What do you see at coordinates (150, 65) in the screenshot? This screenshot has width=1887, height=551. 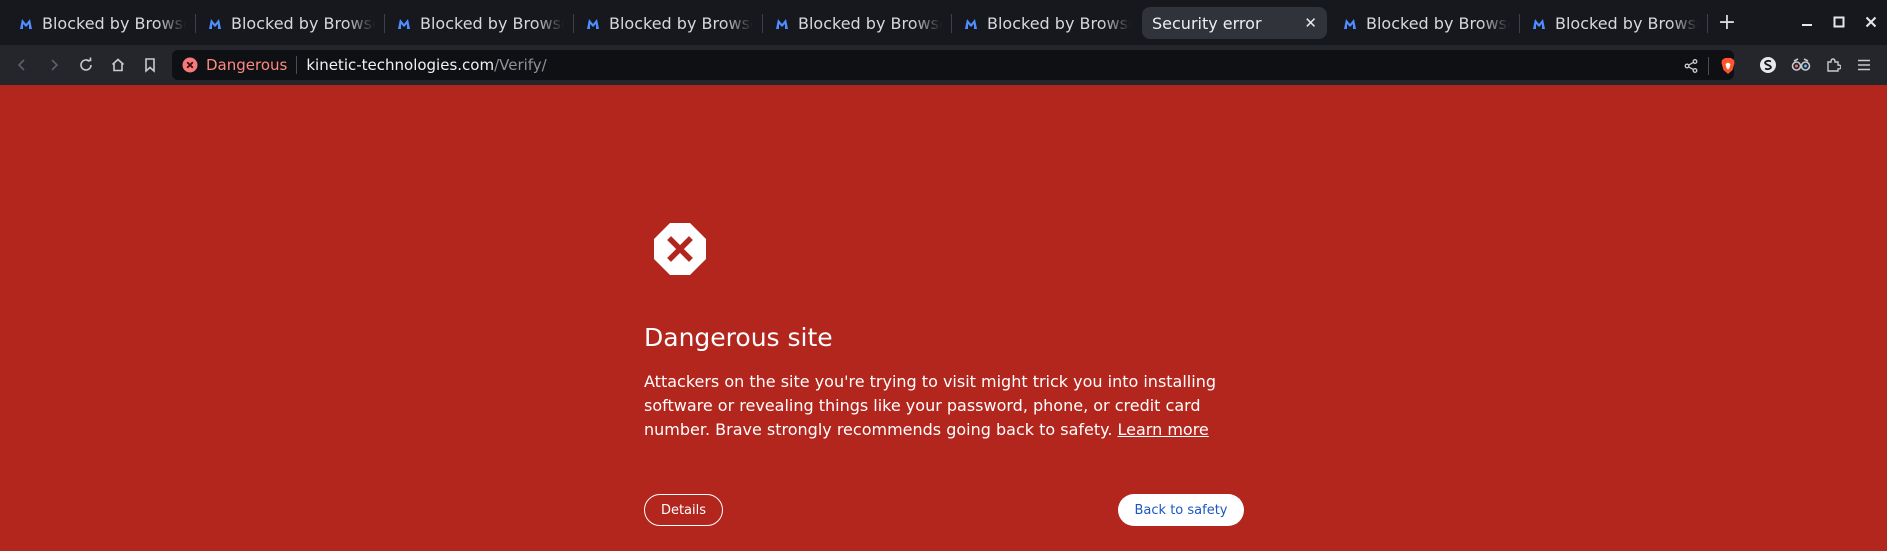 I see `bookmark-icon` at bounding box center [150, 65].